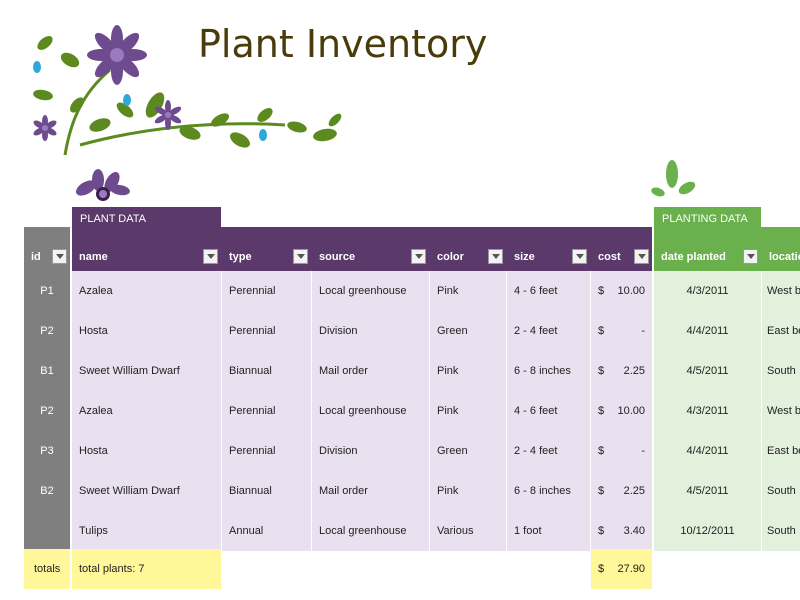 This screenshot has height=600, width=800. I want to click on column-header-date-planted: date planted, so click(707, 256).